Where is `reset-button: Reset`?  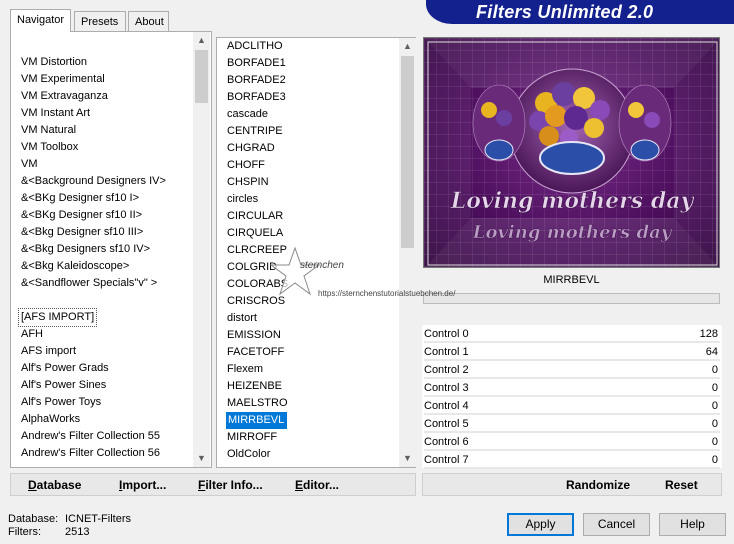
reset-button: Reset is located at coordinates (681, 485).